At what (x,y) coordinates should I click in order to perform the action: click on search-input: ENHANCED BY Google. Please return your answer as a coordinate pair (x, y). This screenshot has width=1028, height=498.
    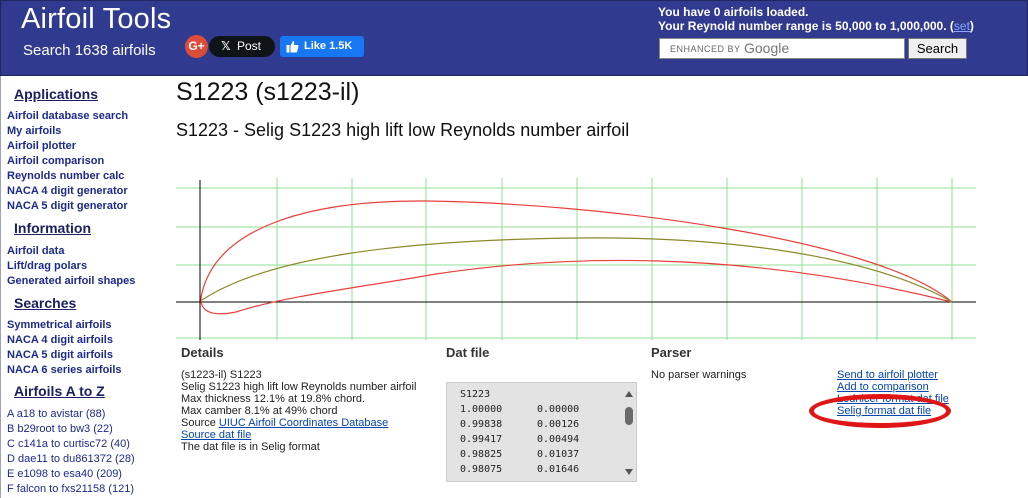
    Looking at the image, I should click on (782, 48).